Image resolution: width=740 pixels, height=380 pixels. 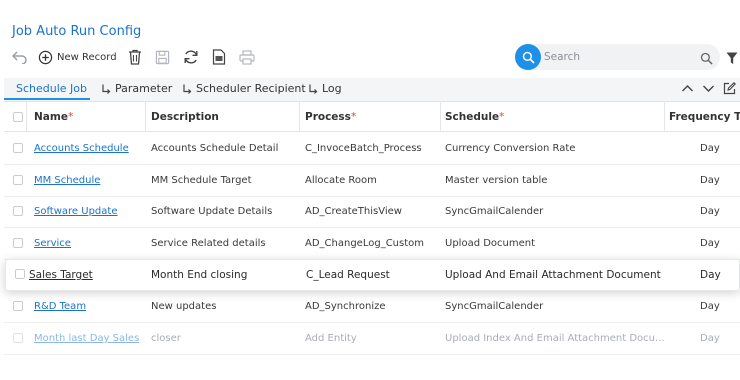 What do you see at coordinates (87, 57) in the screenshot?
I see `new-record-label: New Record` at bounding box center [87, 57].